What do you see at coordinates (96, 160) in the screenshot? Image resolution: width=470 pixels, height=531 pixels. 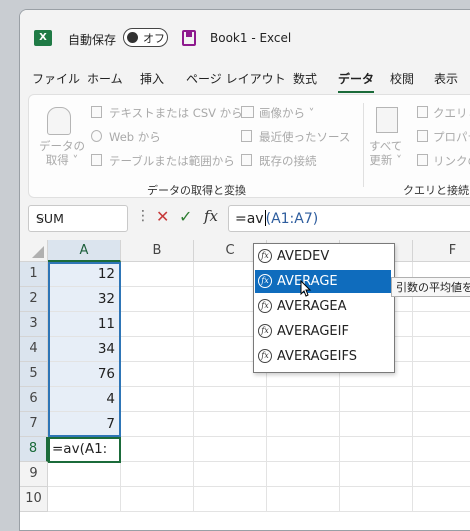 I see `table-icon` at bounding box center [96, 160].